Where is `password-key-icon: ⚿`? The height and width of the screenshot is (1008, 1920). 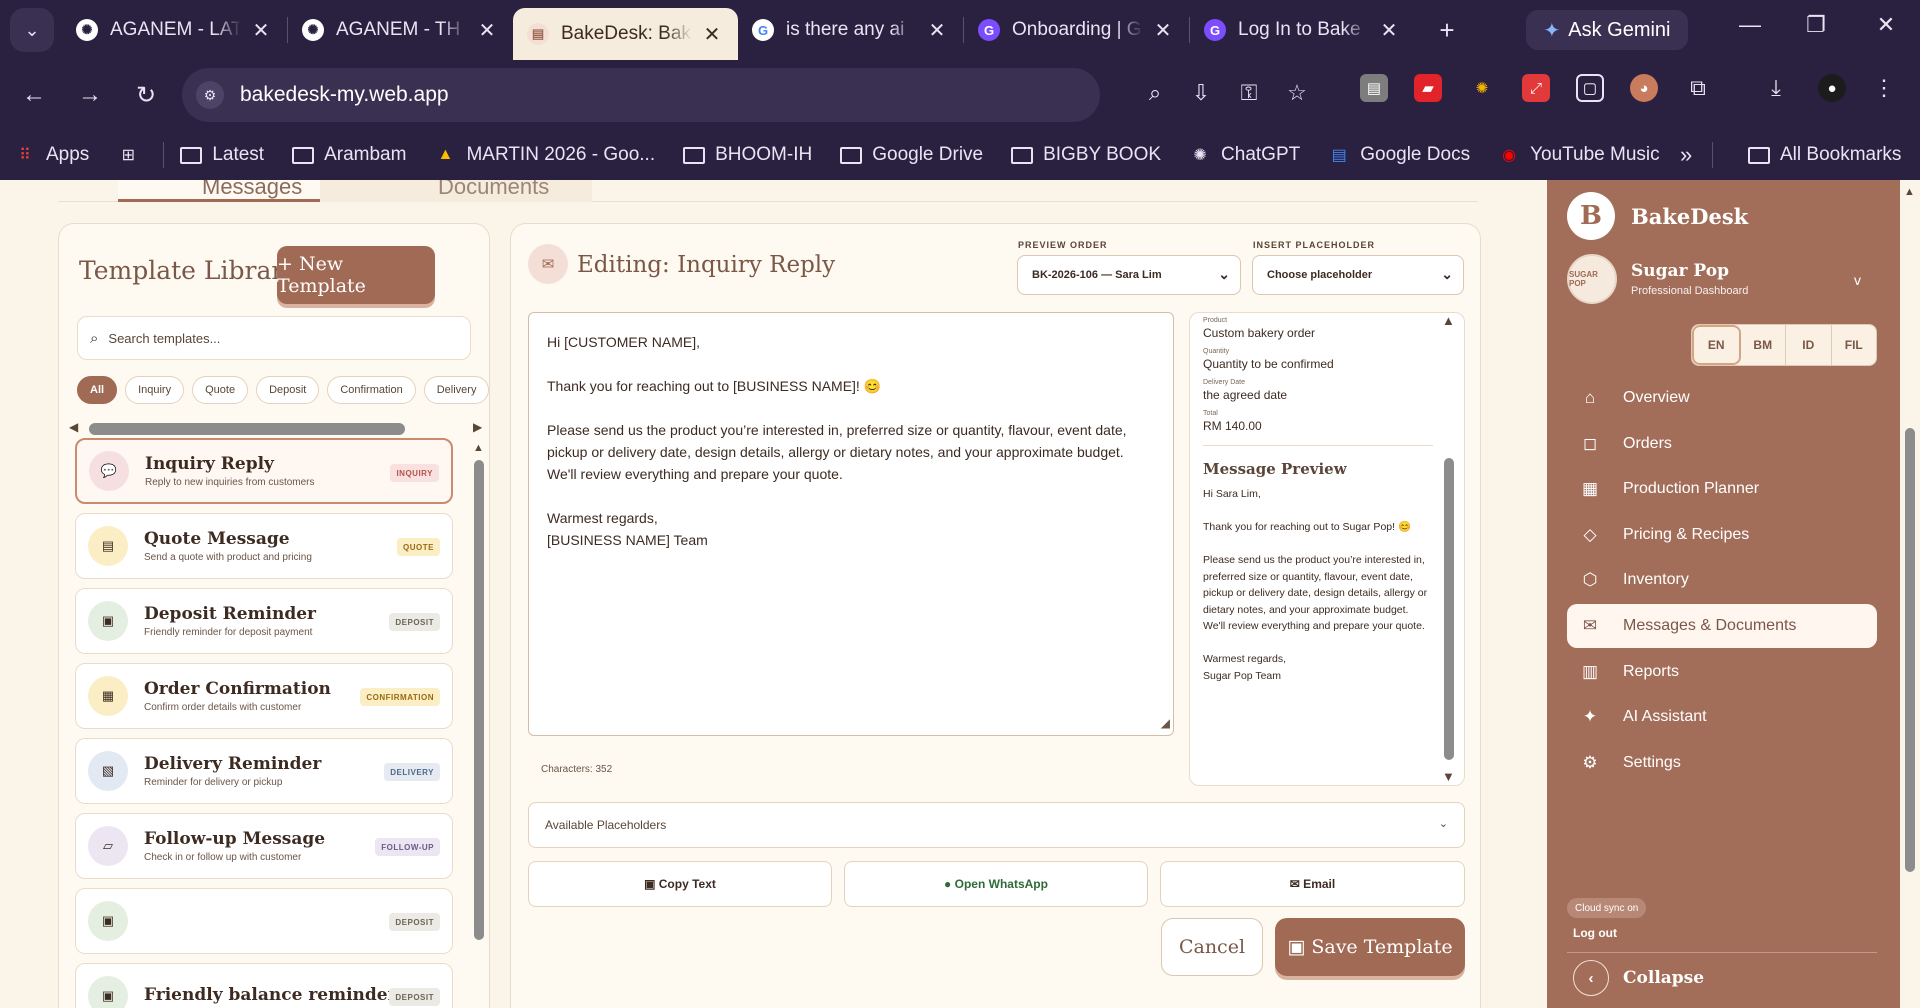 password-key-icon: ⚿ is located at coordinates (1249, 93).